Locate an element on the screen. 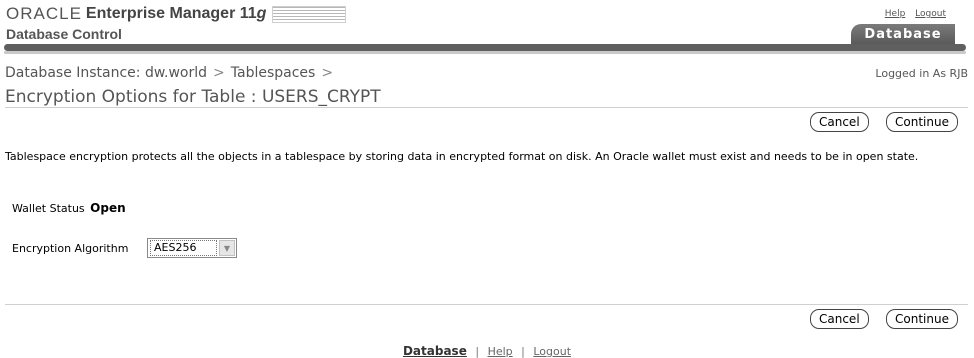 This screenshot has width=974, height=358. help-link: Help is located at coordinates (895, 14).